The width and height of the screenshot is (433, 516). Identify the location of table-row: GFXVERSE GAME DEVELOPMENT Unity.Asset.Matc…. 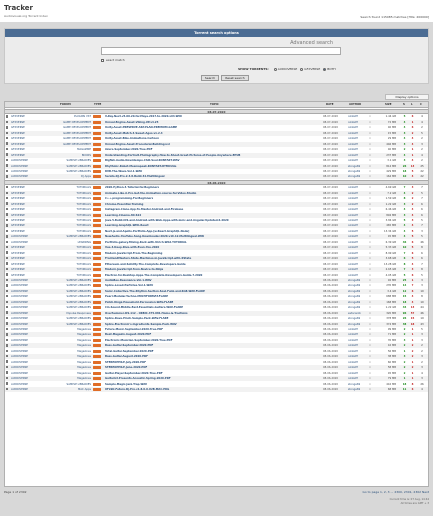
(216, 133).